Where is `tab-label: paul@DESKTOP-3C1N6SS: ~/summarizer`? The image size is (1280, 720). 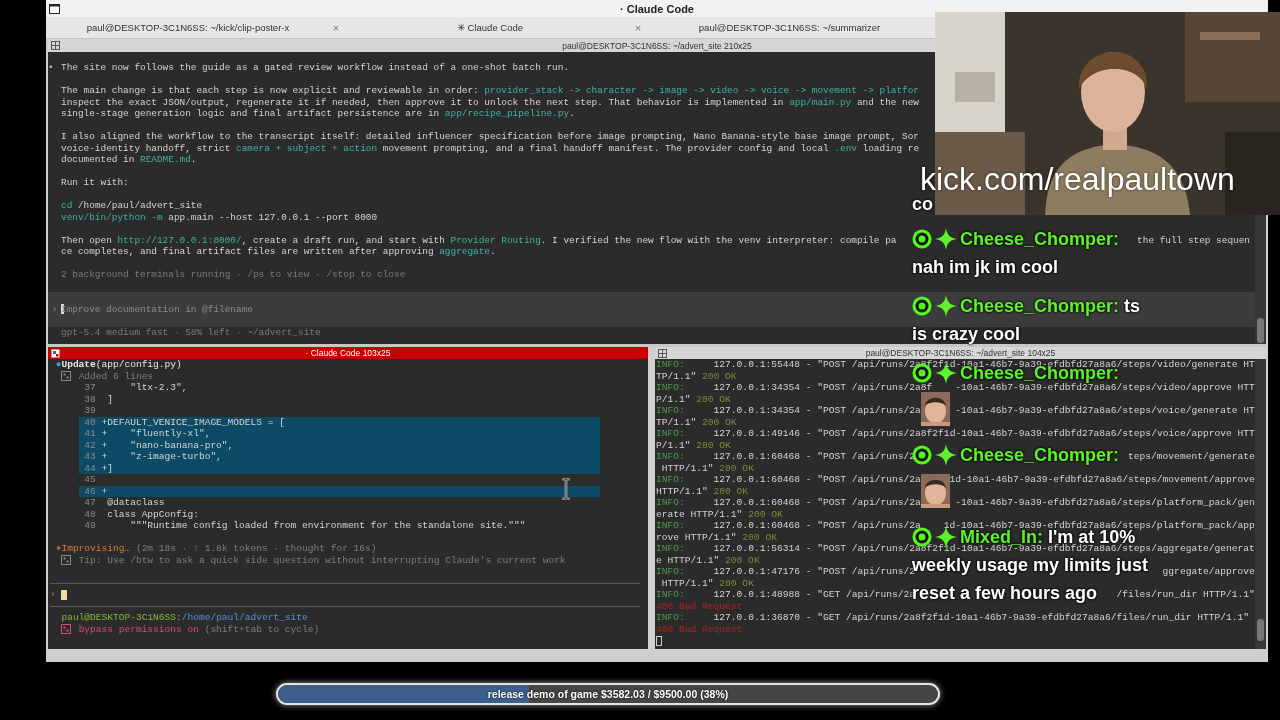
tab-label: paul@DESKTOP-3C1N6SS: ~/summarizer is located at coordinates (789, 27).